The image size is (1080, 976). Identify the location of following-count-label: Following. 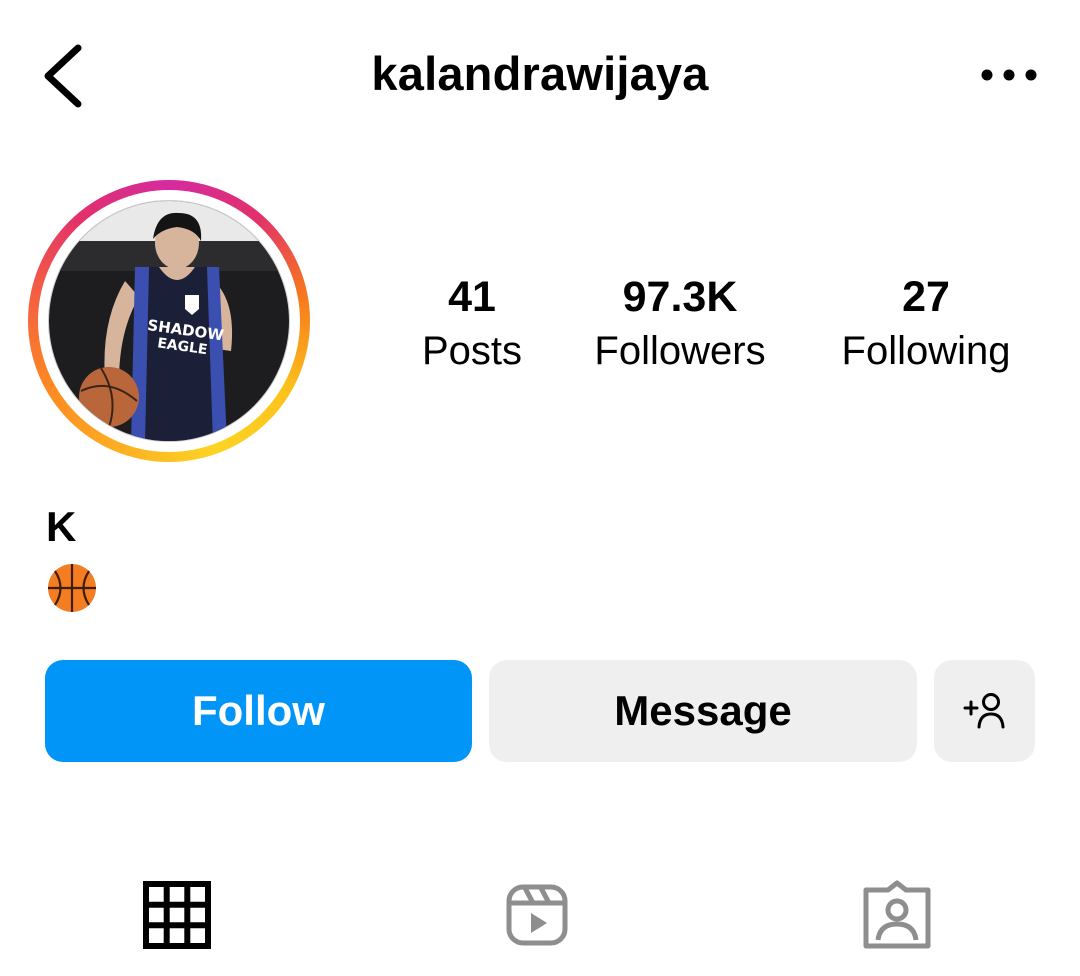
(926, 351).